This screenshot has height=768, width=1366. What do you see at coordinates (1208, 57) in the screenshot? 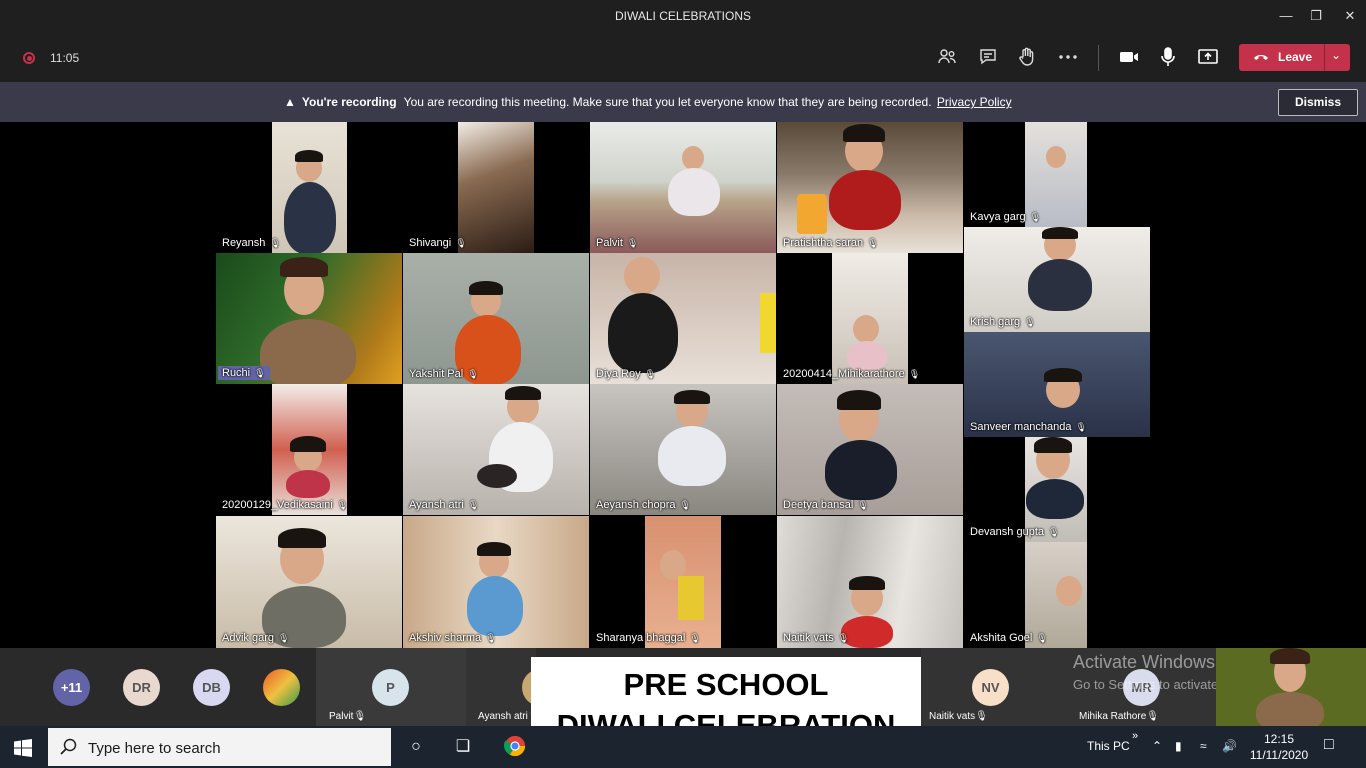
I see `share-screen-icon` at bounding box center [1208, 57].